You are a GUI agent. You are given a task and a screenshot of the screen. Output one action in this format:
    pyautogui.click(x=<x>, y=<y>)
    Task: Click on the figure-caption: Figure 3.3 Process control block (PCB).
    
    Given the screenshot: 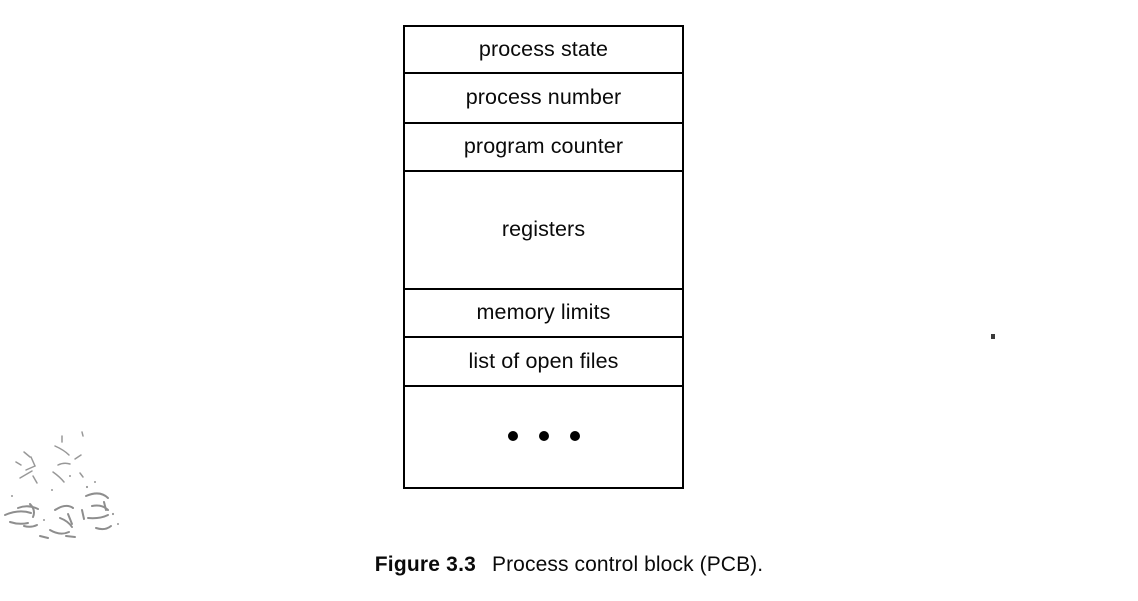 What is the action you would take?
    pyautogui.click(x=569, y=564)
    